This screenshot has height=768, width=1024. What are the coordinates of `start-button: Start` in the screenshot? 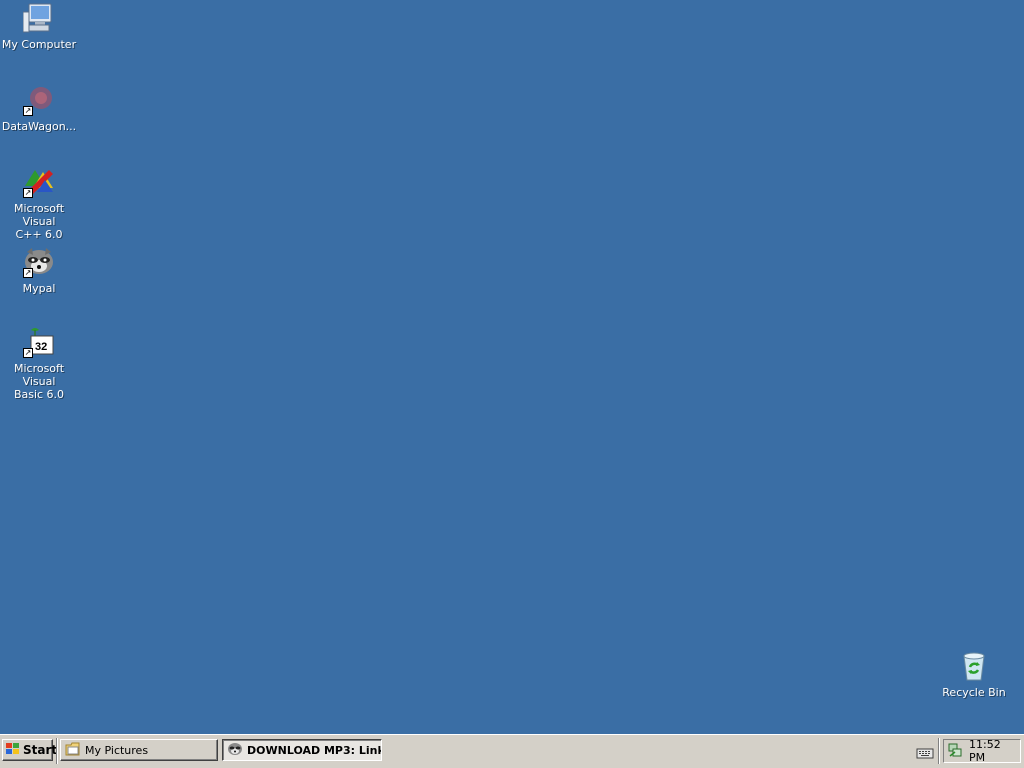 It's located at (29, 750).